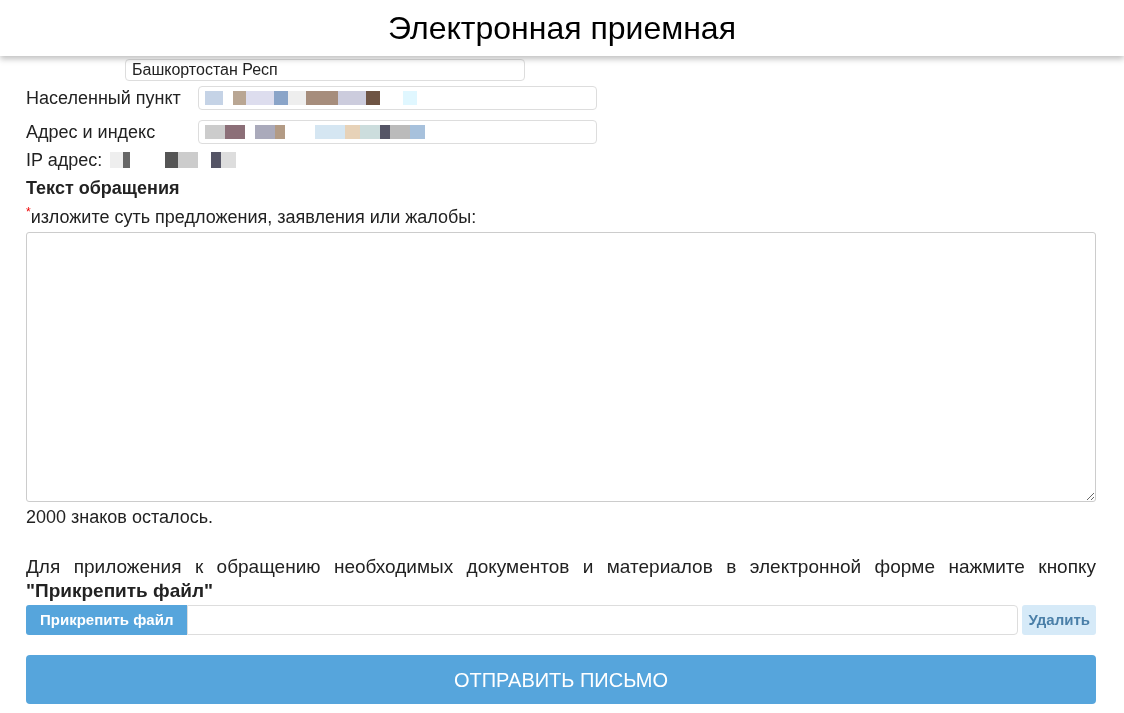  I want to click on region-field: Башкортостан Респ, so click(325, 70).